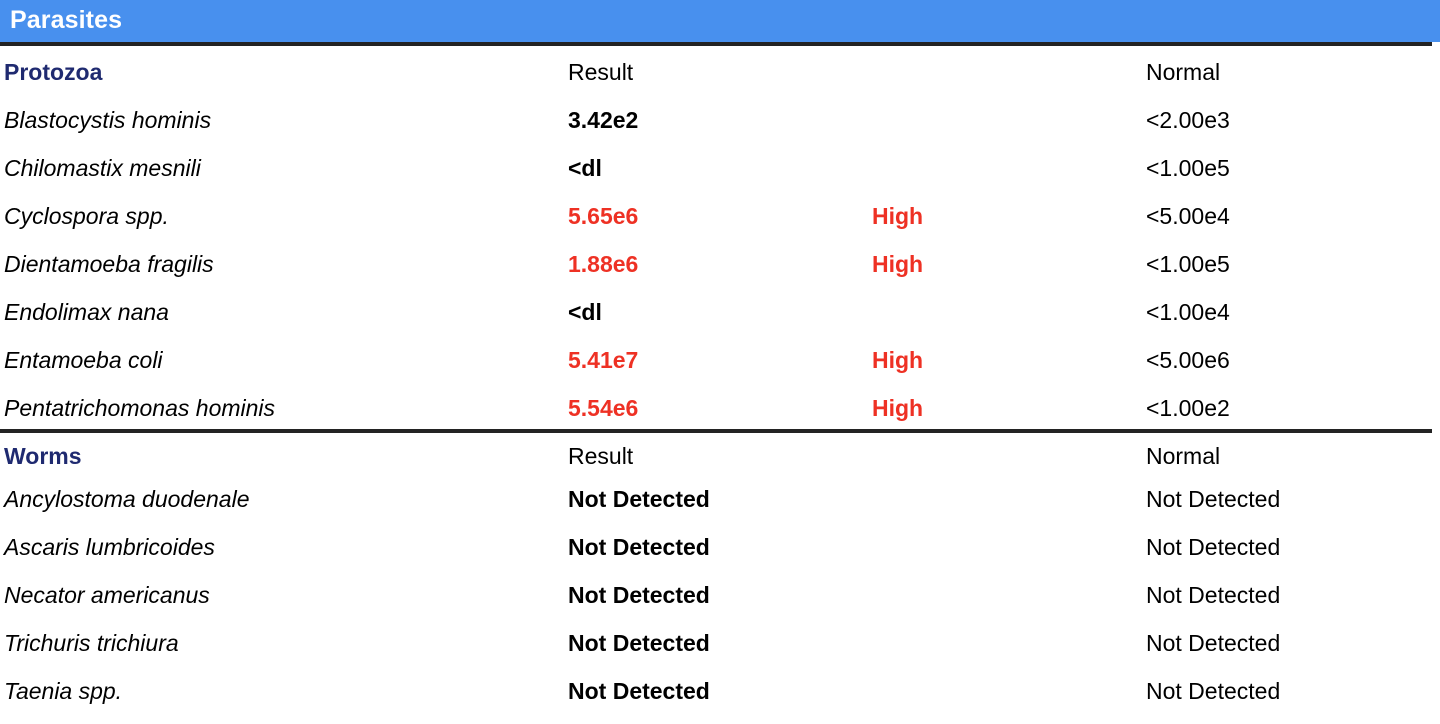  What do you see at coordinates (720, 273) in the screenshot?
I see `table-row: Dientamoeba fragilis 1.88e6 High <1.00e5` at bounding box center [720, 273].